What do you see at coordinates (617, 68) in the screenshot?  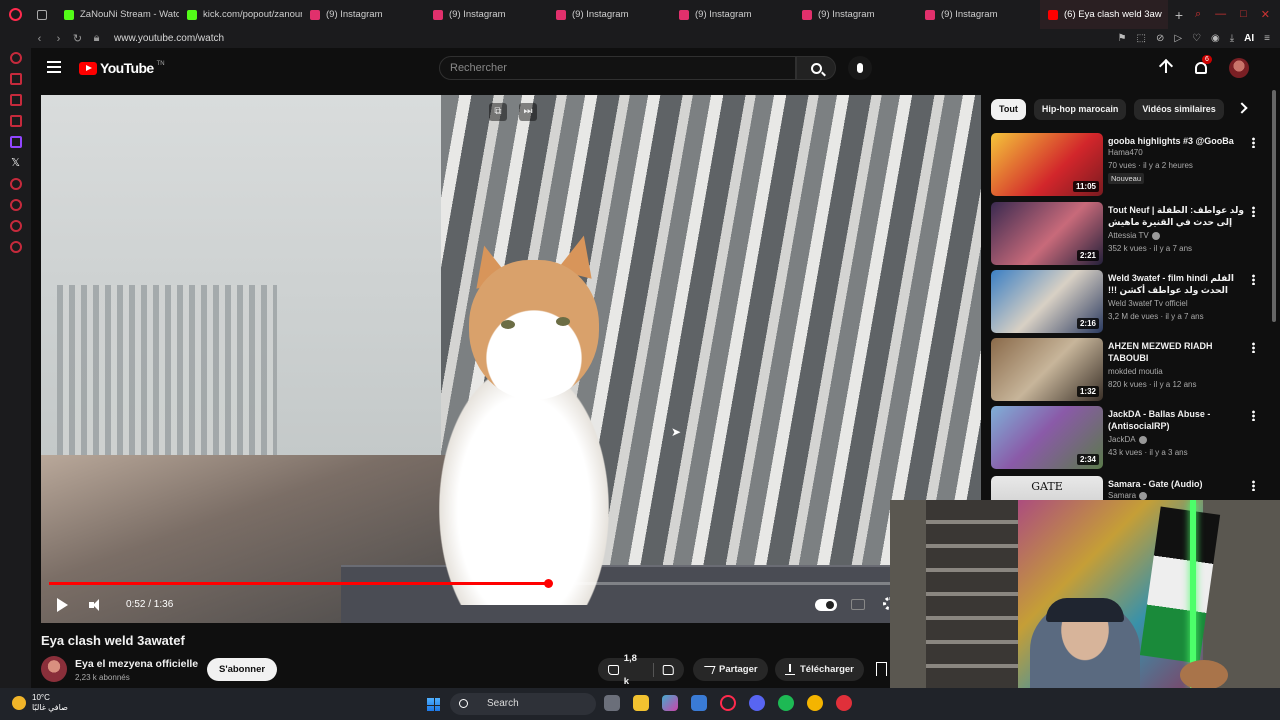 I see `search-input: Rechercher` at bounding box center [617, 68].